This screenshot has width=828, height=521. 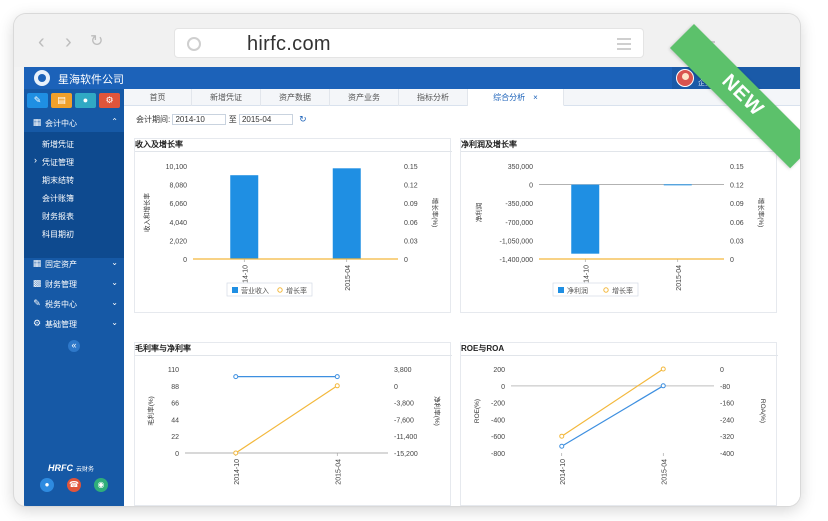 What do you see at coordinates (71, 468) in the screenshot?
I see `brand-logo: HRFC 云财务` at bounding box center [71, 468].